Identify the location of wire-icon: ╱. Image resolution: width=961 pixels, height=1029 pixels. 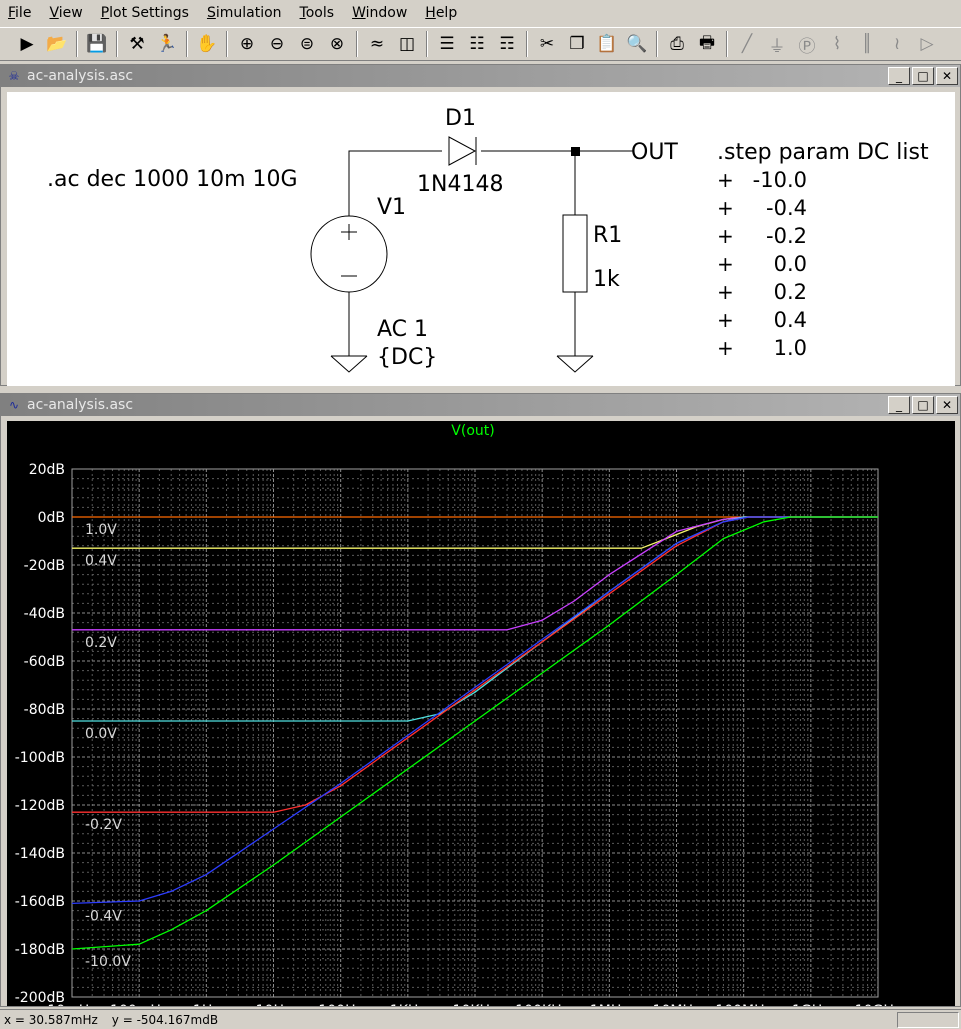
(747, 44).